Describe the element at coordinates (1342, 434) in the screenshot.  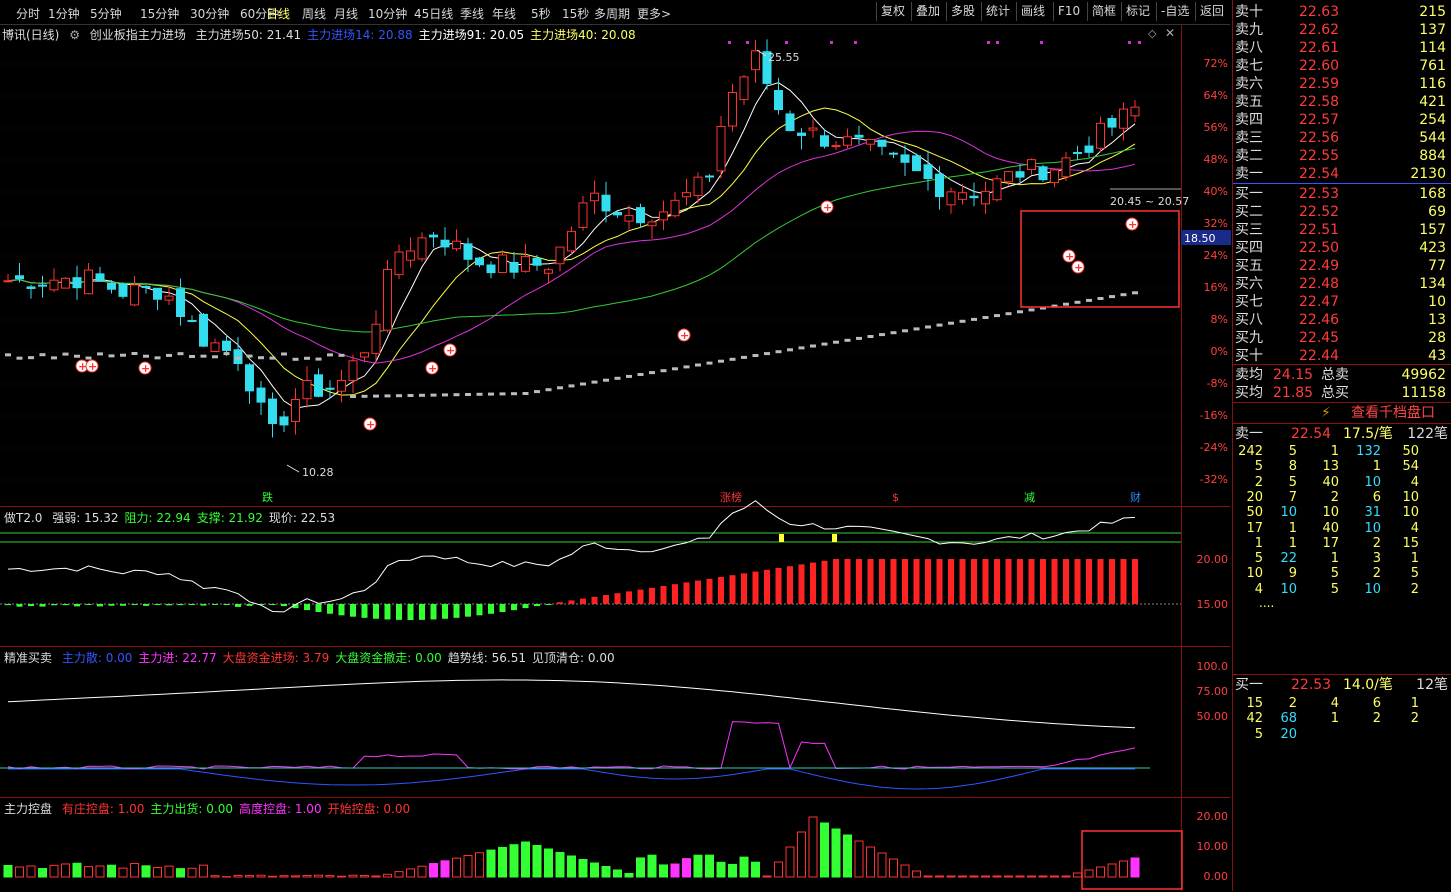
I see `queue-header: 卖一22.5417.5/笔122笔` at that location.